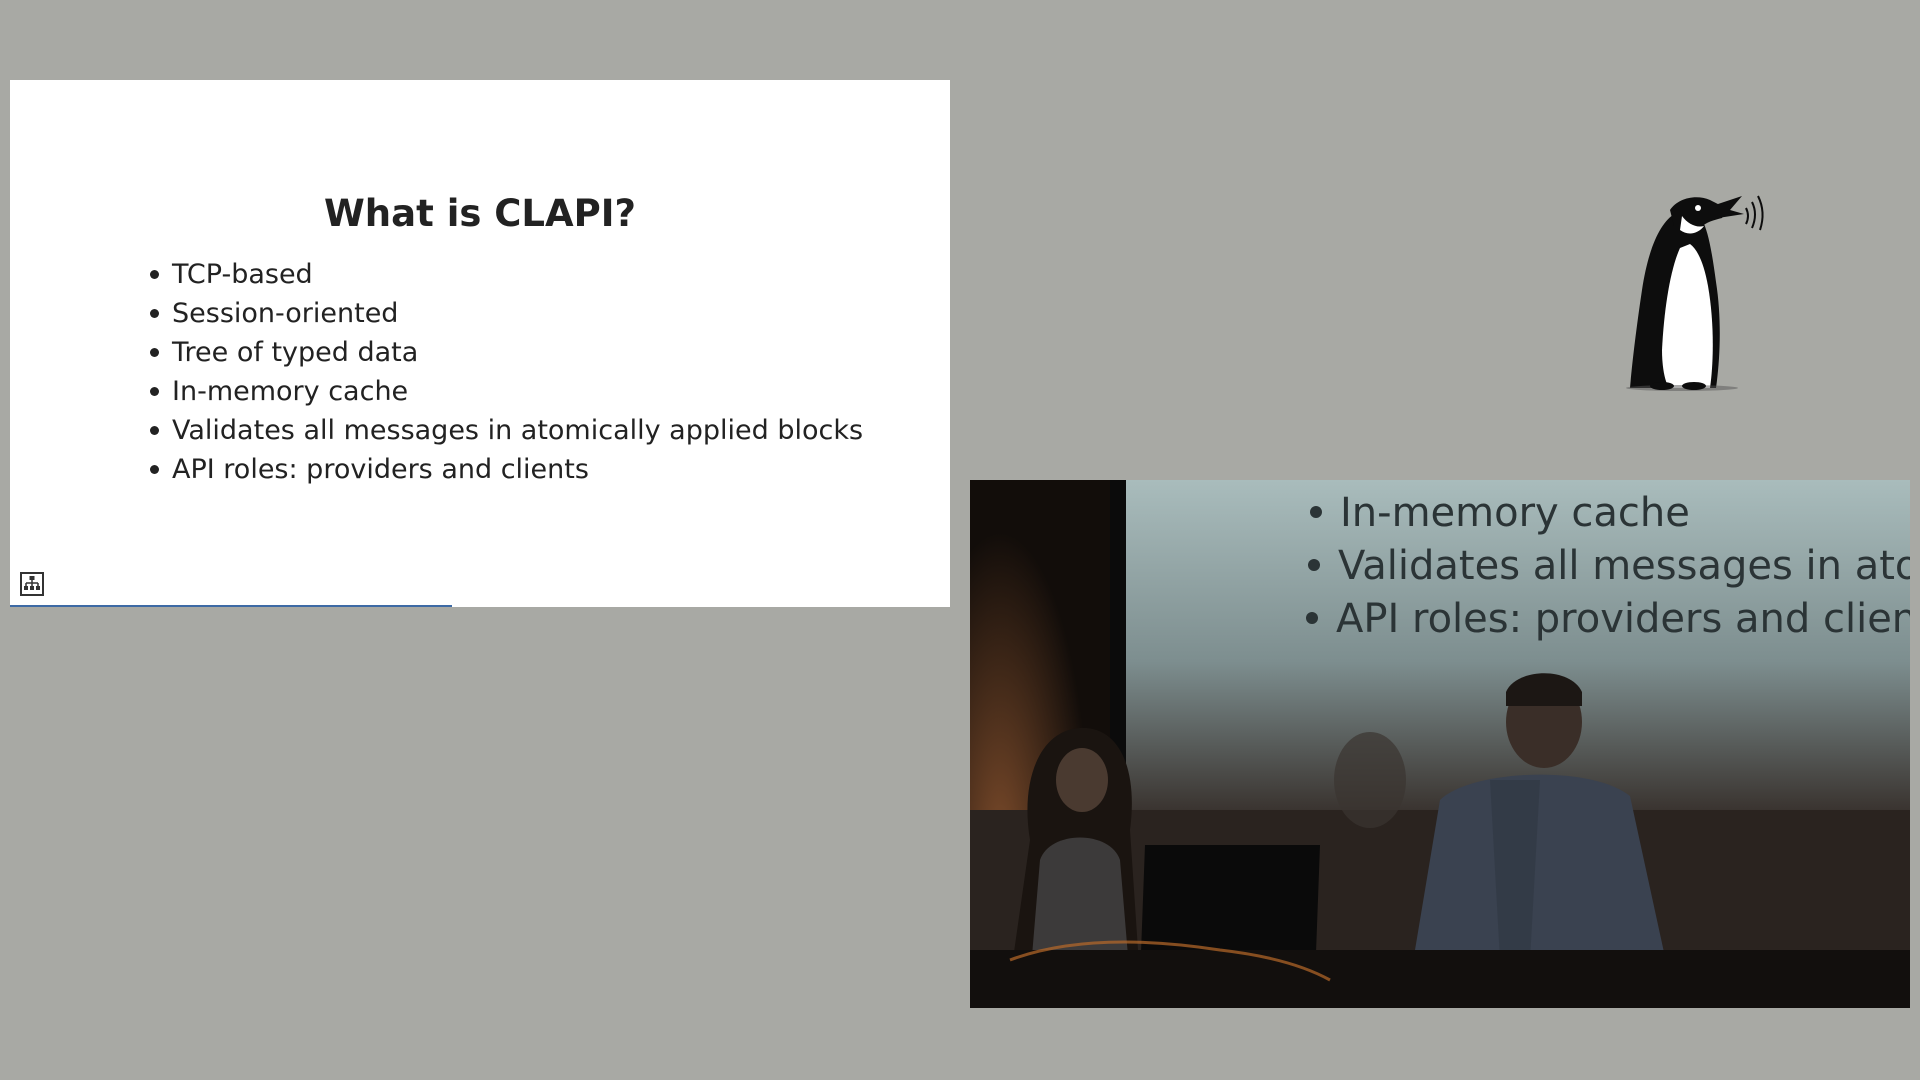 The image size is (1920, 1080). Describe the element at coordinates (231, 606) in the screenshot. I see `slide-progress-fill` at that location.